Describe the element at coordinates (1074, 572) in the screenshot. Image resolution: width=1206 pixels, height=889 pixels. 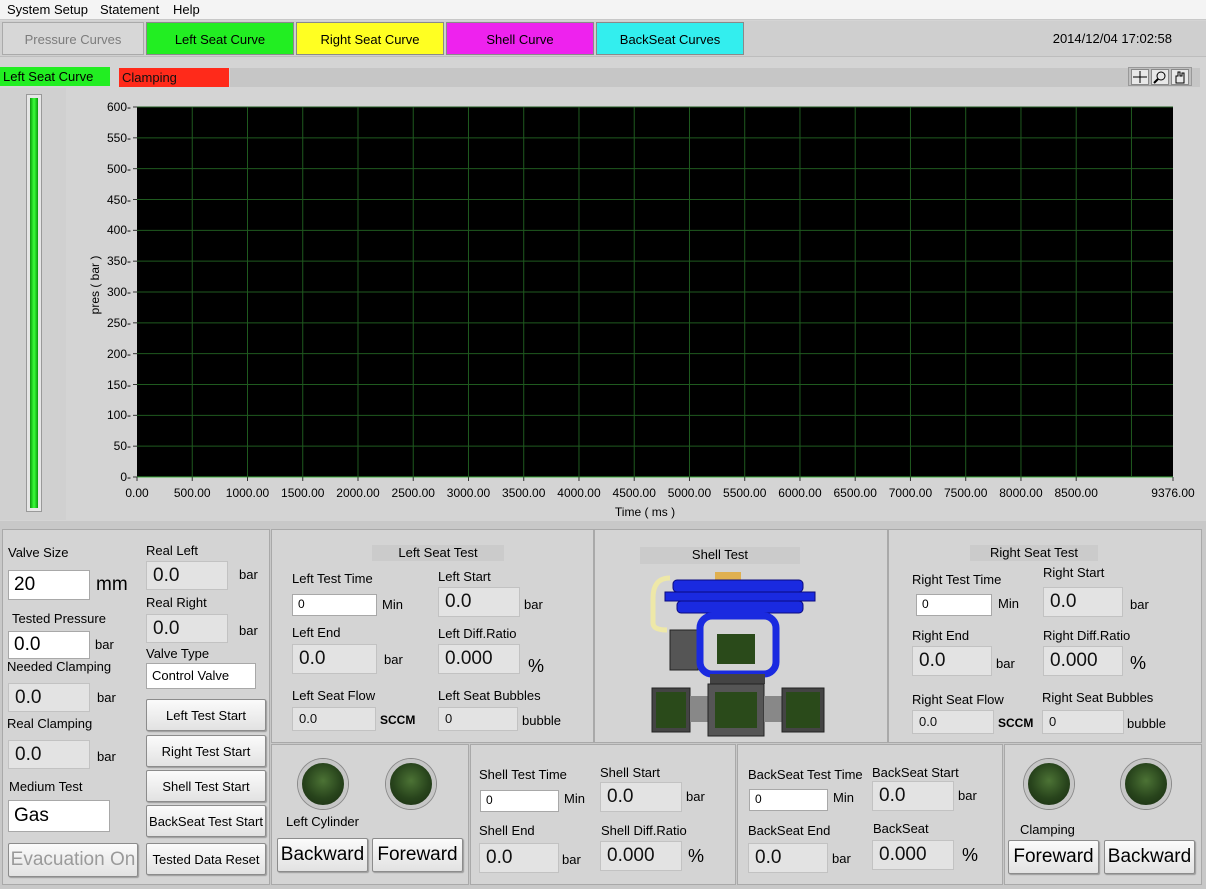
I see `right-start-label: Right Start` at that location.